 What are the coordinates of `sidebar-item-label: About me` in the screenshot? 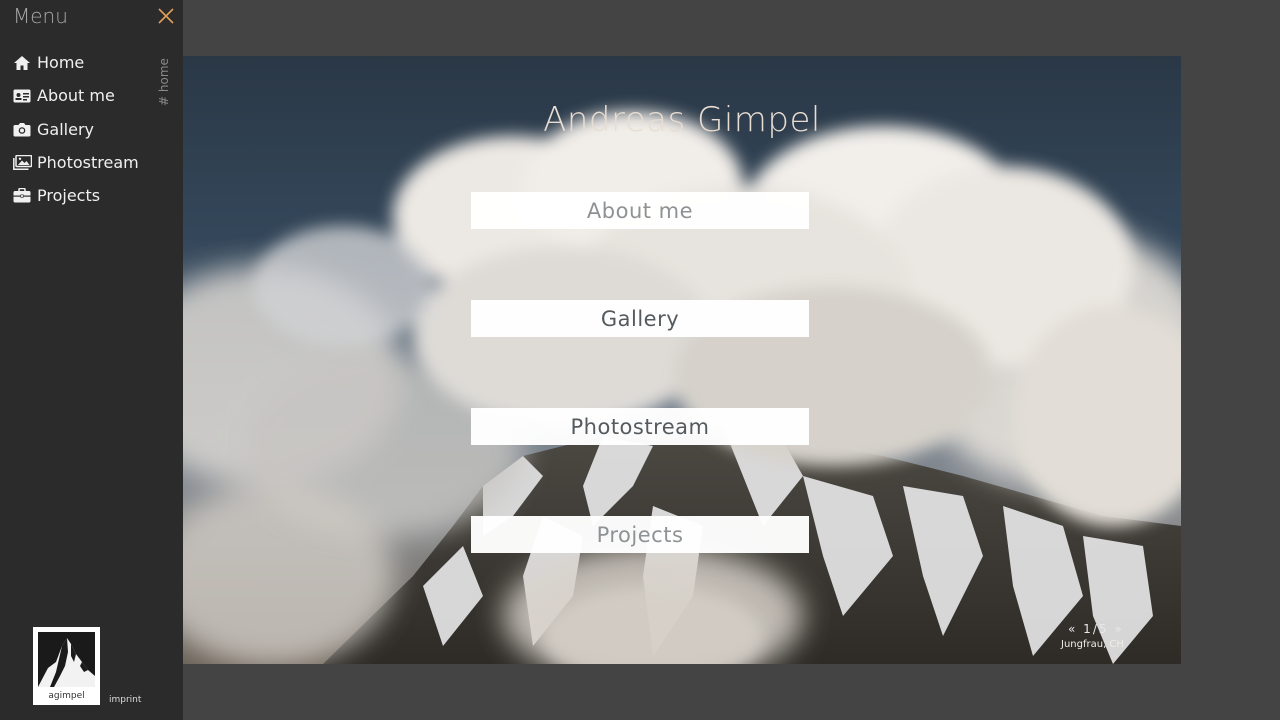 It's located at (76, 96).